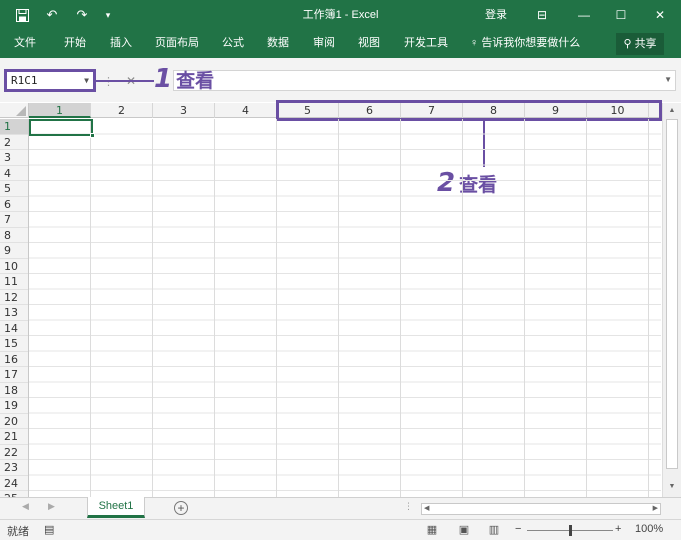  I want to click on scroll-down-icon: ▼, so click(672, 487).